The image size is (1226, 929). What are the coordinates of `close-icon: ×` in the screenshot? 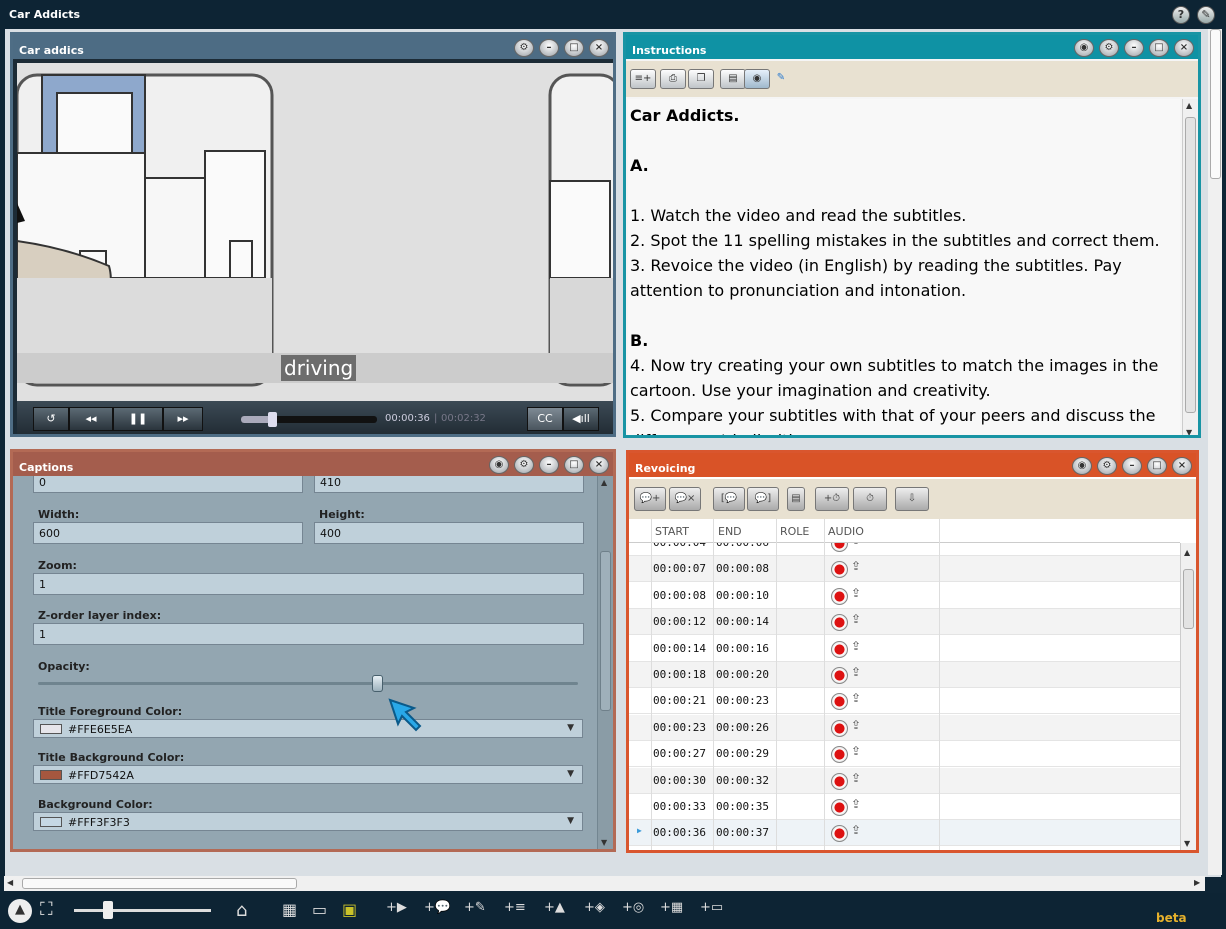 It's located at (1182, 466).